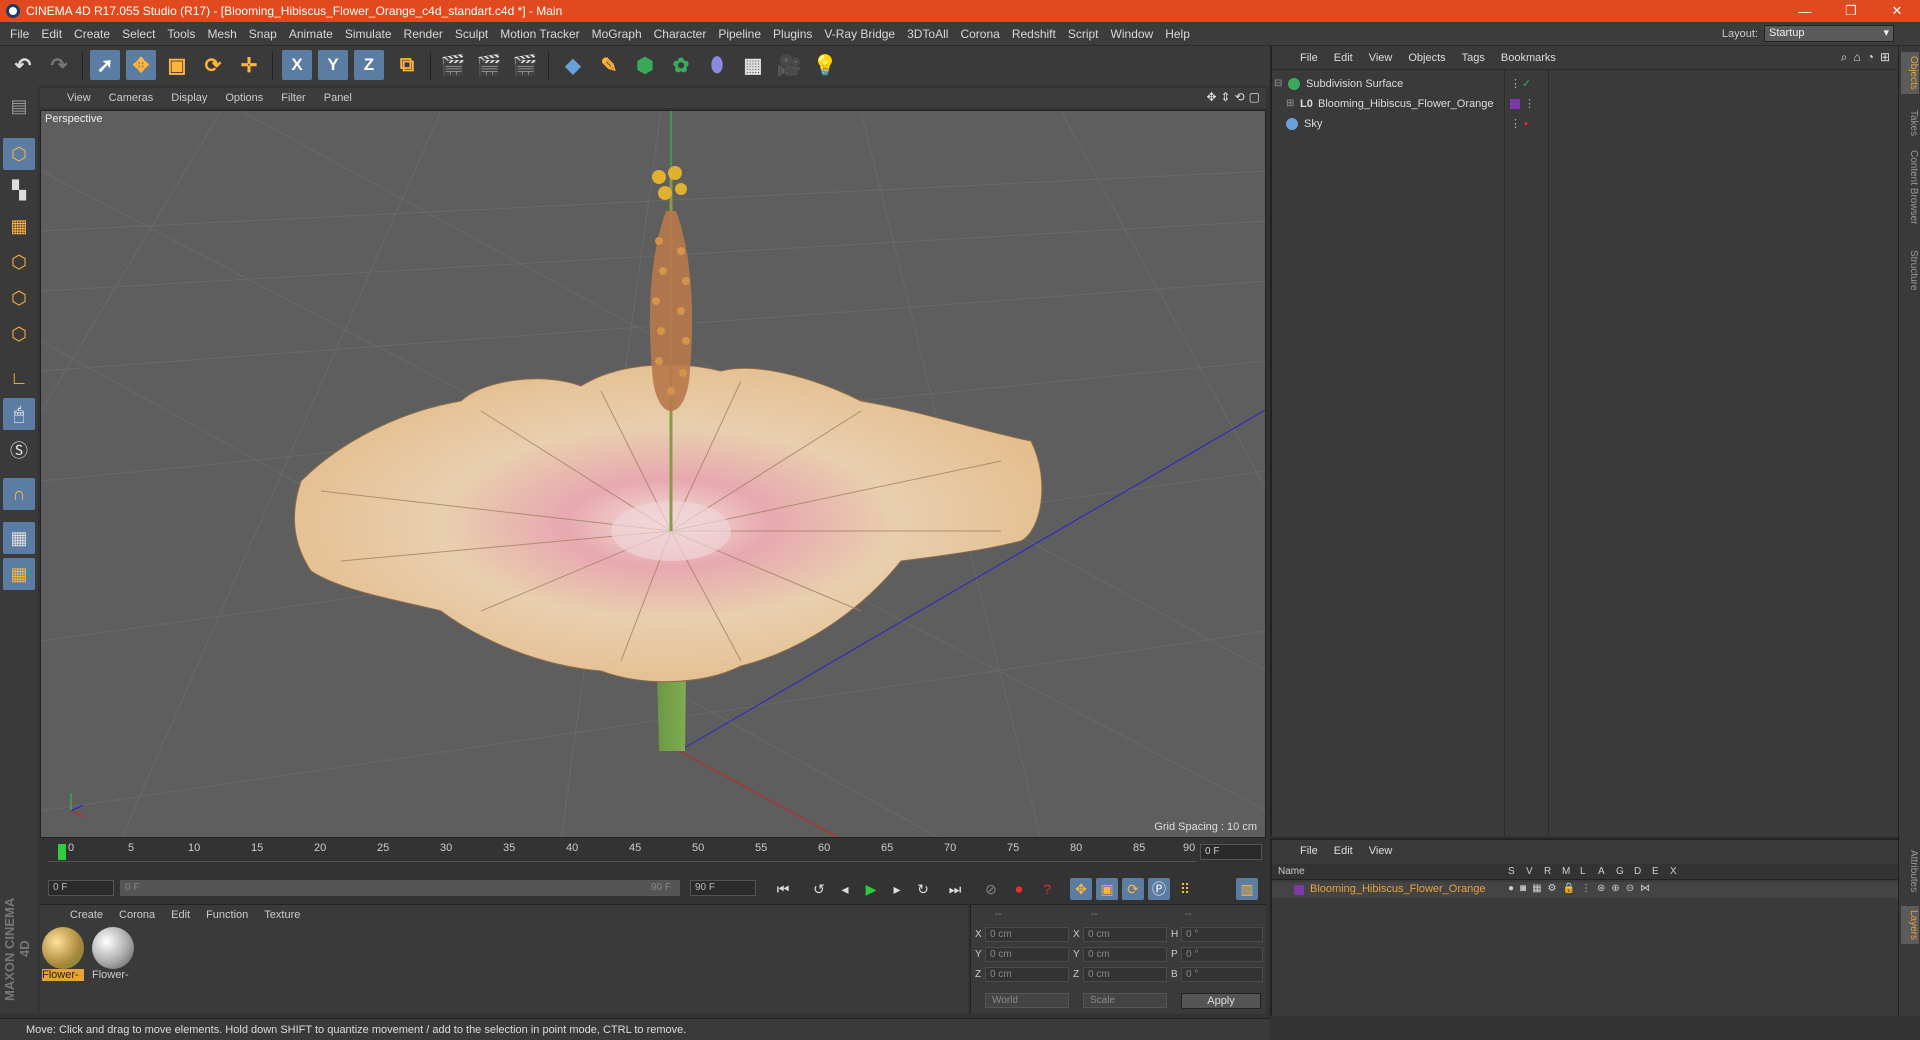 The height and width of the screenshot is (1040, 1920). What do you see at coordinates (282, 915) in the screenshot?
I see `material-menu-texture: Texture` at bounding box center [282, 915].